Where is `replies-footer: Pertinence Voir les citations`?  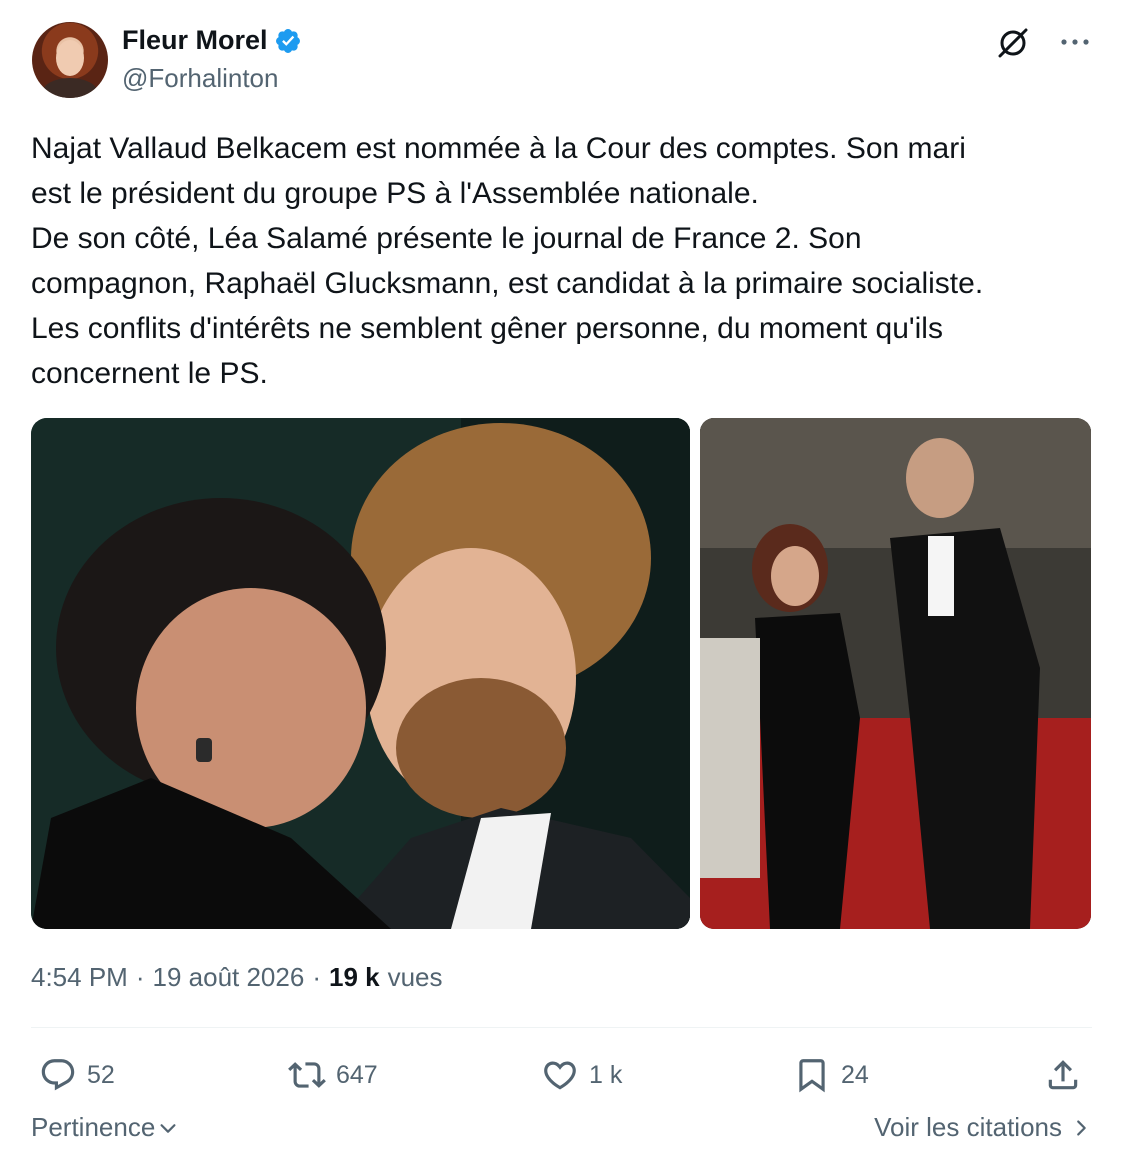 replies-footer: Pertinence Voir les citations is located at coordinates (561, 1132).